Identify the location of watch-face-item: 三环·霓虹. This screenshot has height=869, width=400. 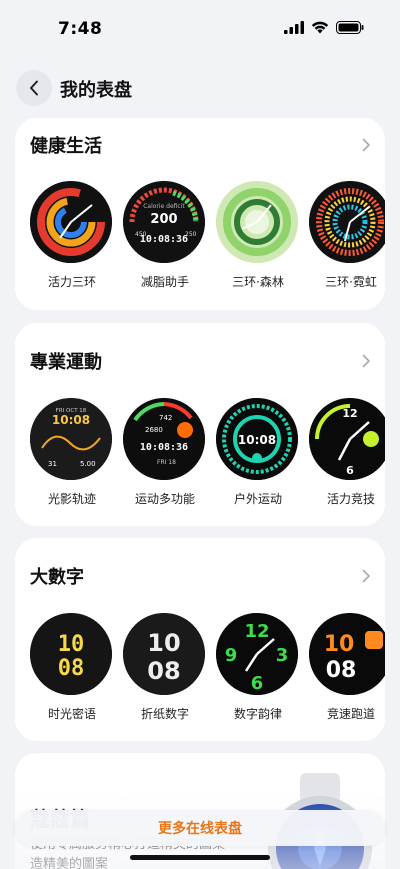
(347, 235).